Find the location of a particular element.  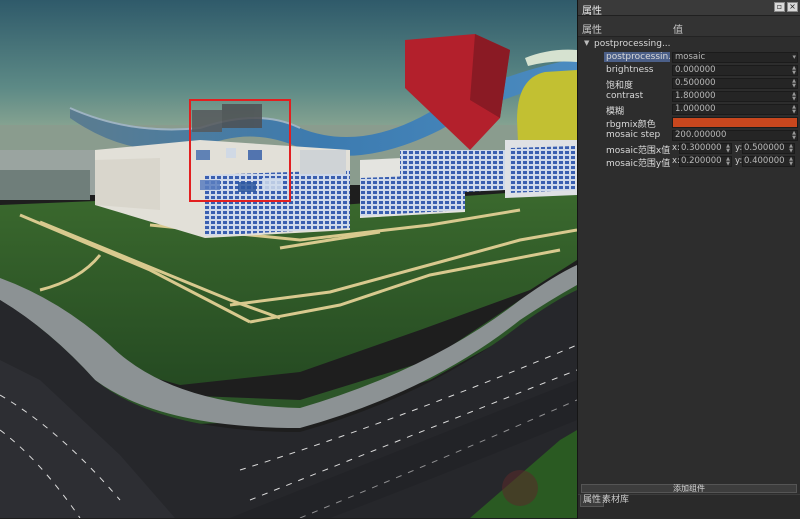

spin-value: 0.000000 is located at coordinates (695, 70).